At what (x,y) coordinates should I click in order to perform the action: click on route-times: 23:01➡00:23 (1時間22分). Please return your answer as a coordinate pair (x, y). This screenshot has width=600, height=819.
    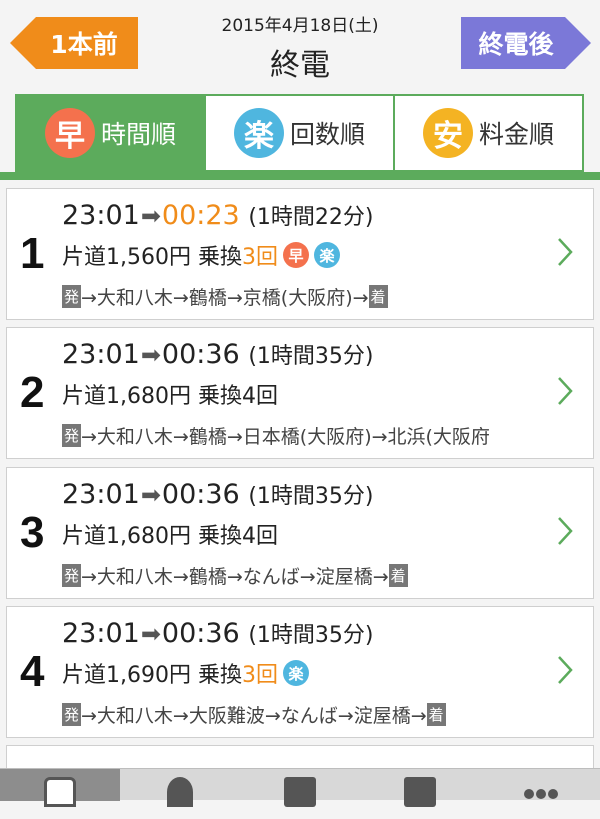
    Looking at the image, I should click on (218, 215).